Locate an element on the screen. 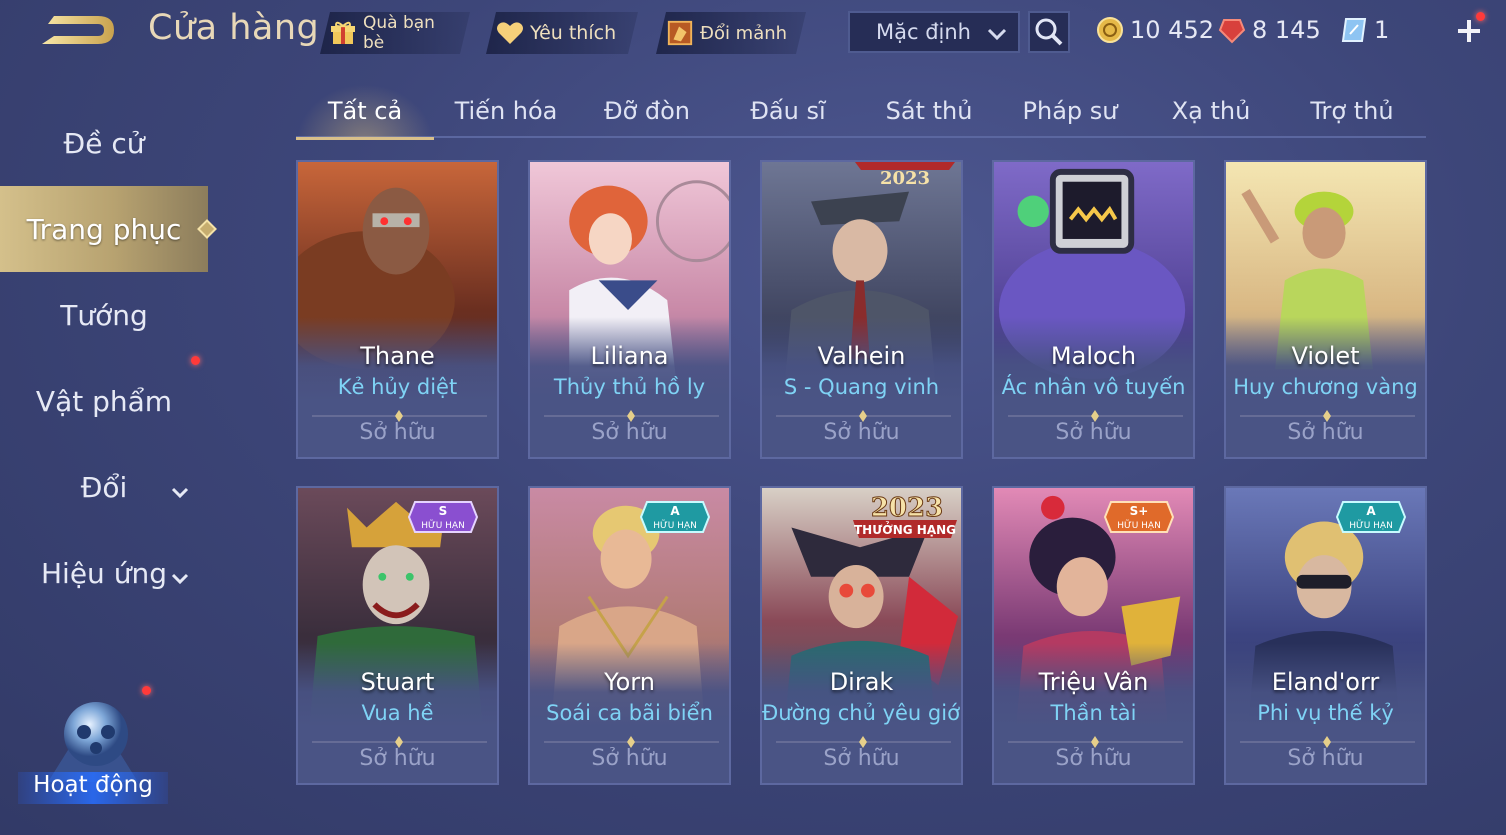 The height and width of the screenshot is (835, 1506). tab-assassin: Sát thủ is located at coordinates (929, 111).